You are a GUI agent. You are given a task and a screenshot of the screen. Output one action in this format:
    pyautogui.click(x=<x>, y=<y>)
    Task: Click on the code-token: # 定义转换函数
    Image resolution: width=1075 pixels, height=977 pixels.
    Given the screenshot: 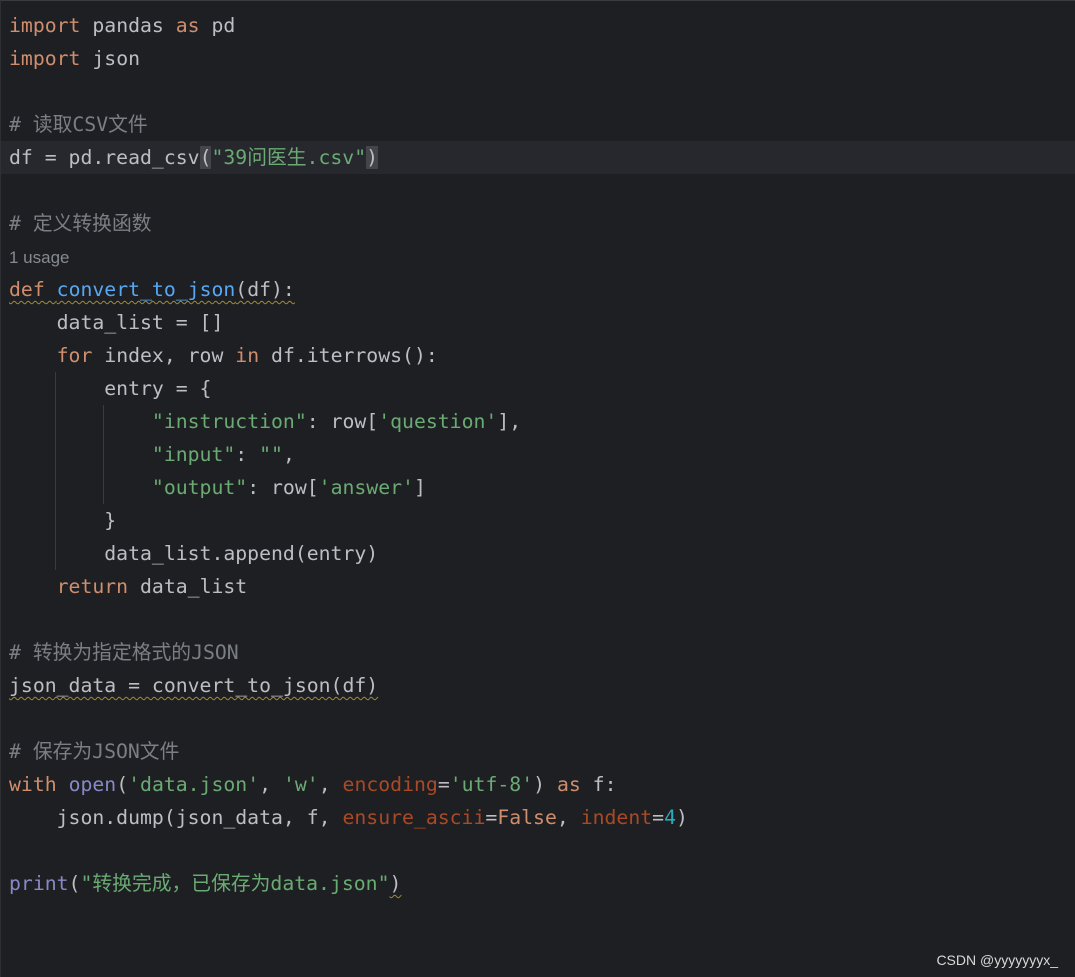 What is the action you would take?
    pyautogui.click(x=80, y=223)
    